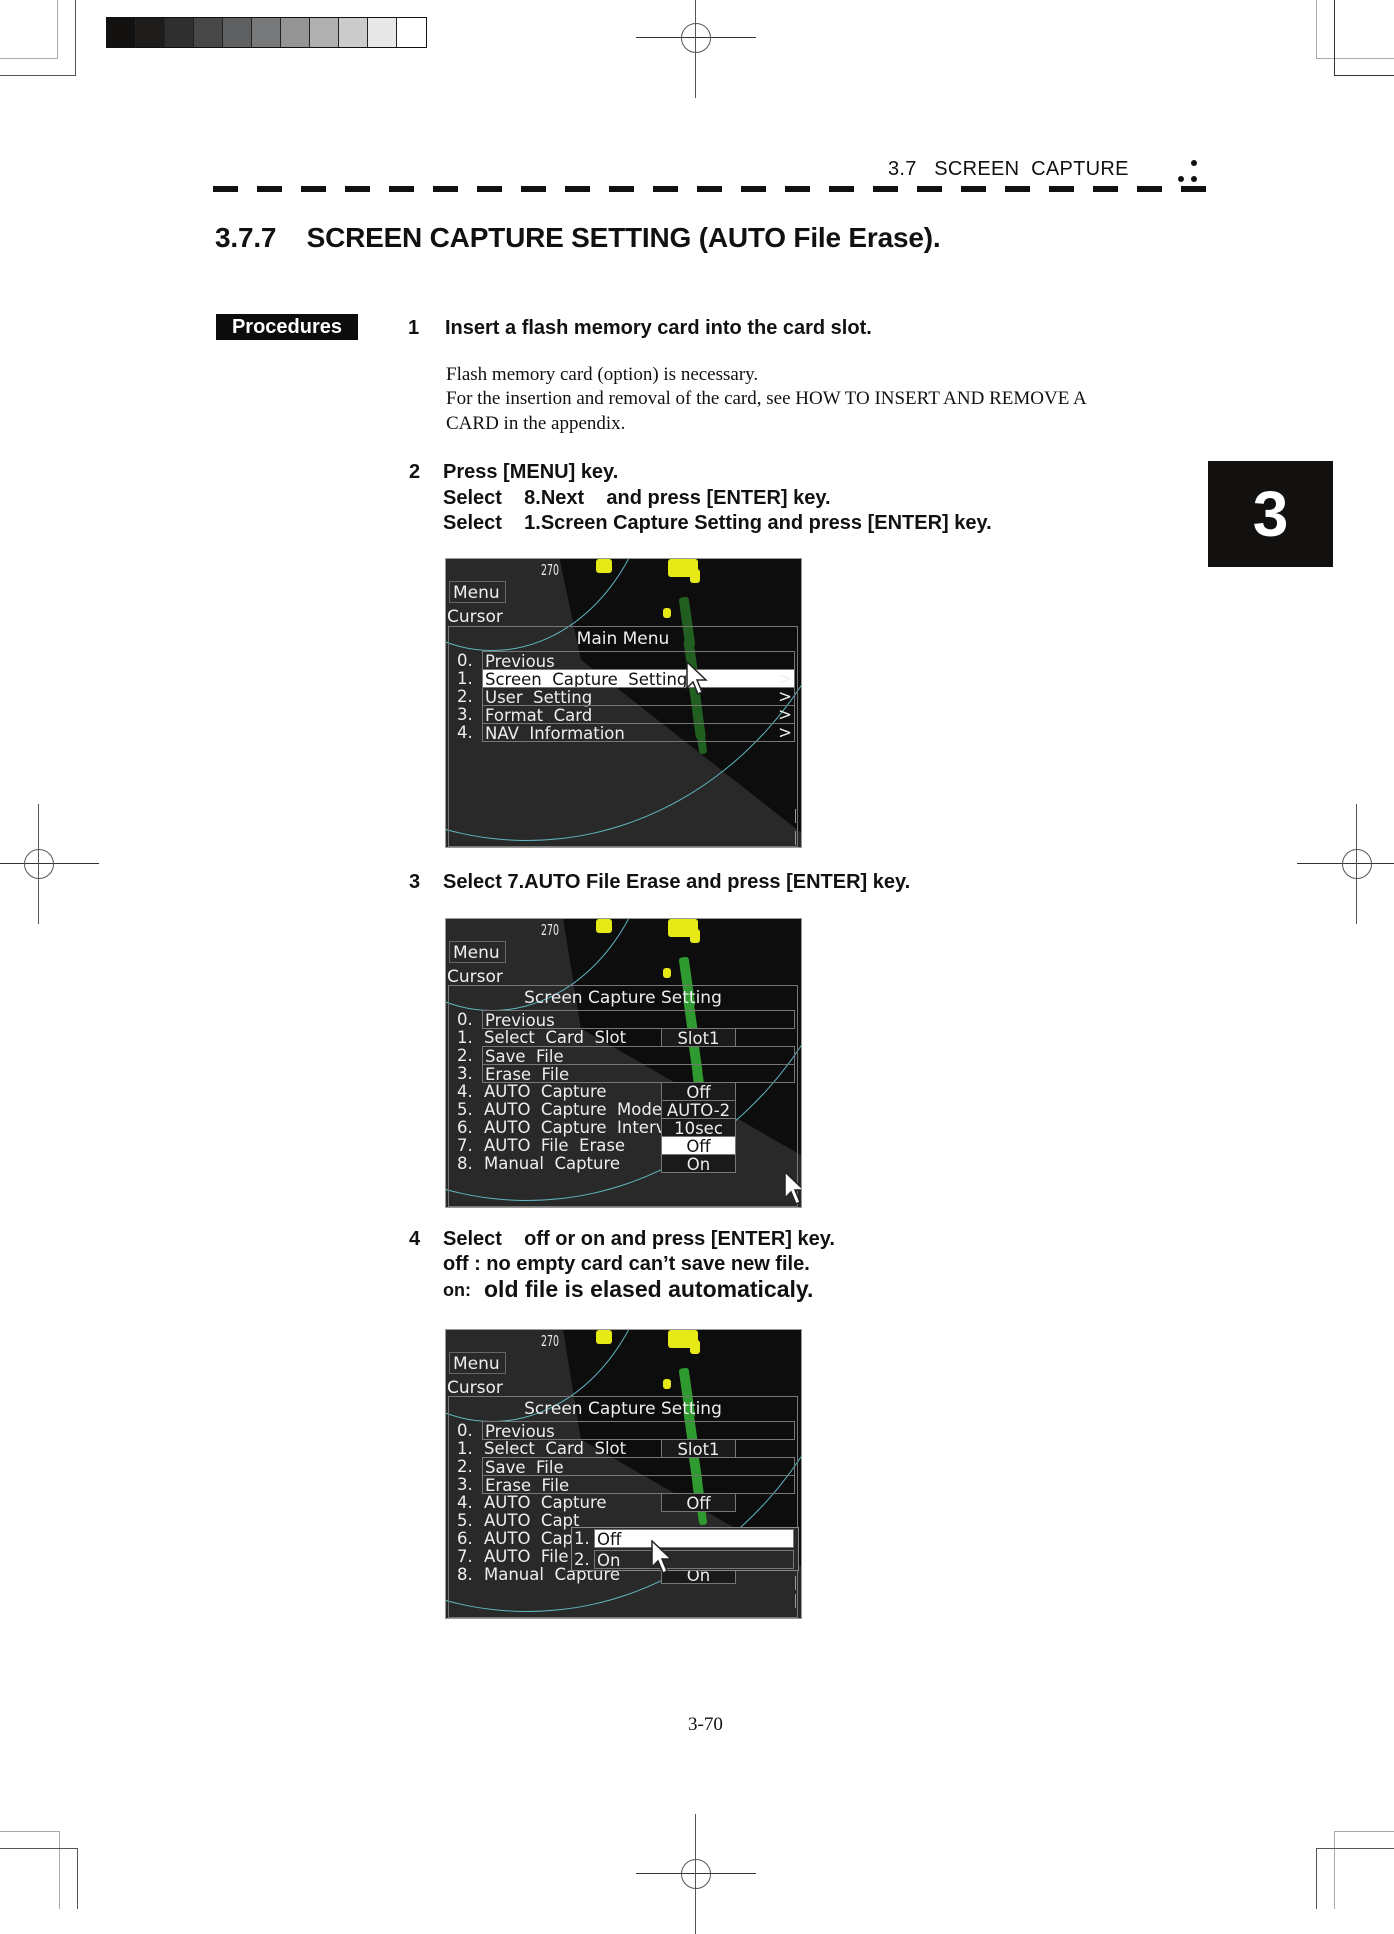 The image size is (1394, 1934). What do you see at coordinates (698, 1128) in the screenshot?
I see `setting-value: 10sec` at bounding box center [698, 1128].